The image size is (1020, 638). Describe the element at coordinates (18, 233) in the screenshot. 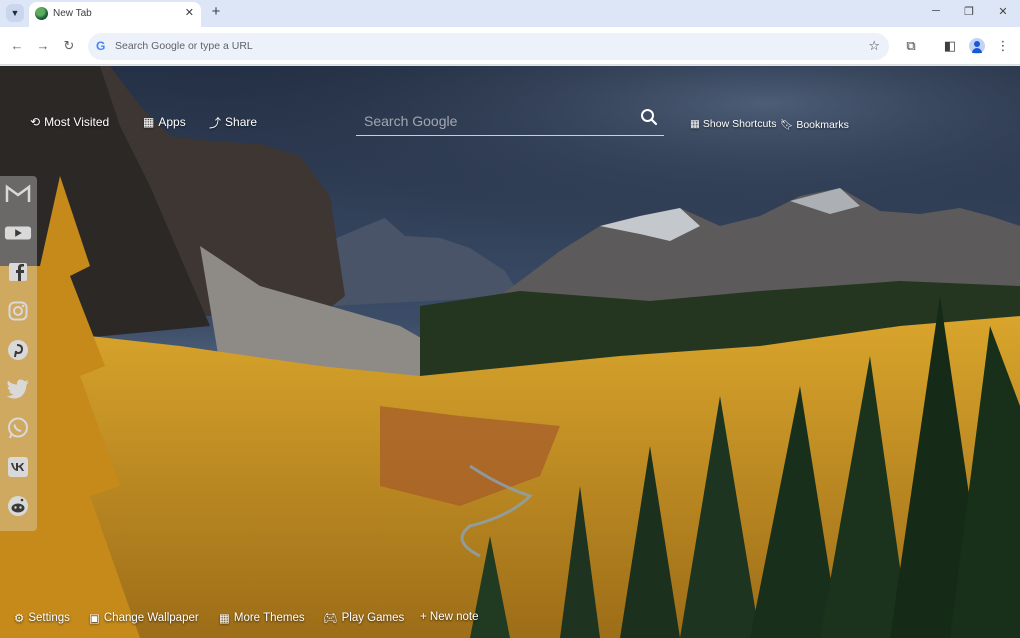

I see `youtube-icon` at that location.